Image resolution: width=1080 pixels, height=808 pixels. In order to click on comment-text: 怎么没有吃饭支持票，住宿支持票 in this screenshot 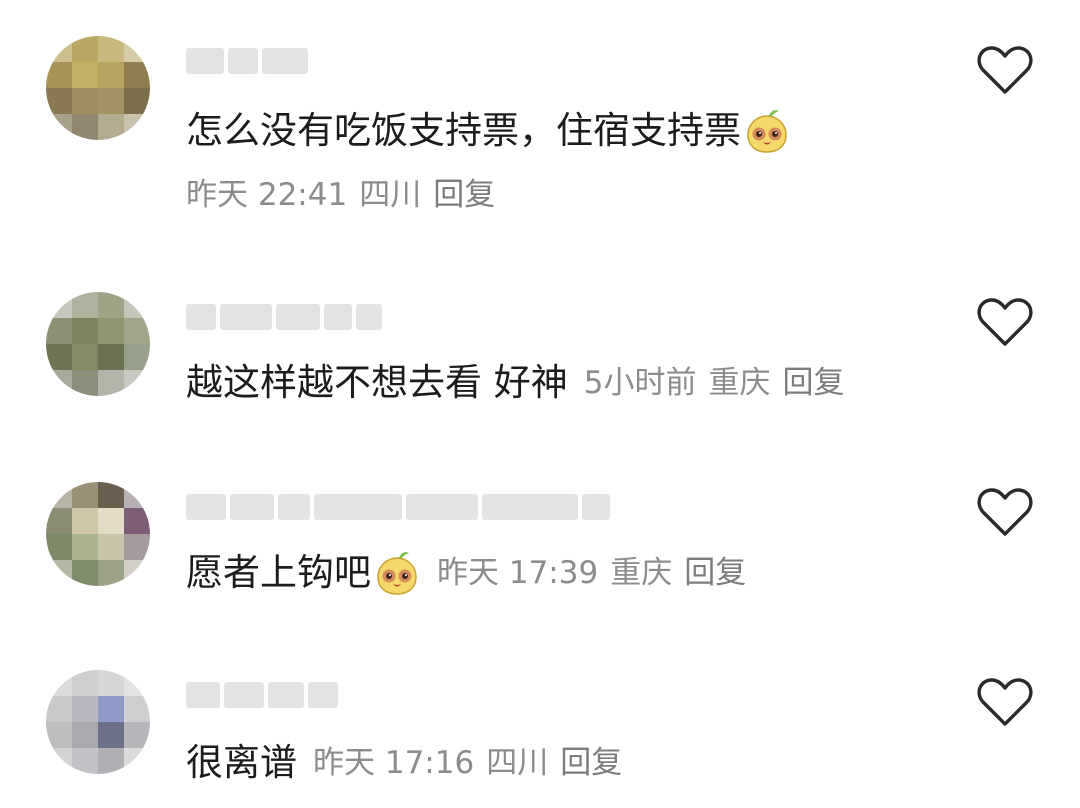, I will do `click(463, 130)`.